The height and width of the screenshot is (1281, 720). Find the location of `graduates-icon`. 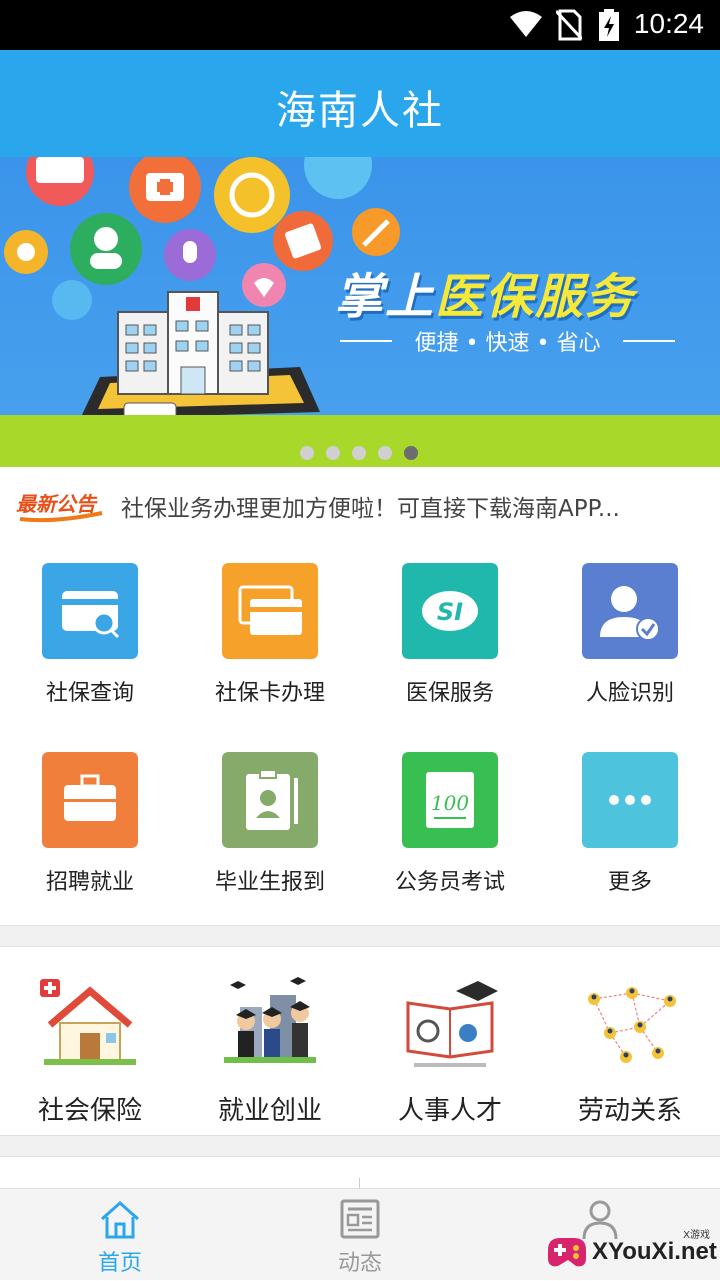

graduates-icon is located at coordinates (270, 1020).